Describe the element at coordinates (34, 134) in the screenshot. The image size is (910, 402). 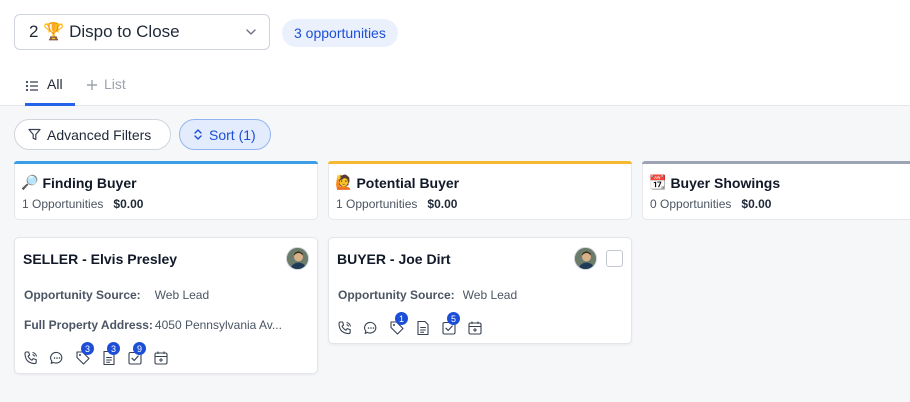
I see `filter-icon` at that location.